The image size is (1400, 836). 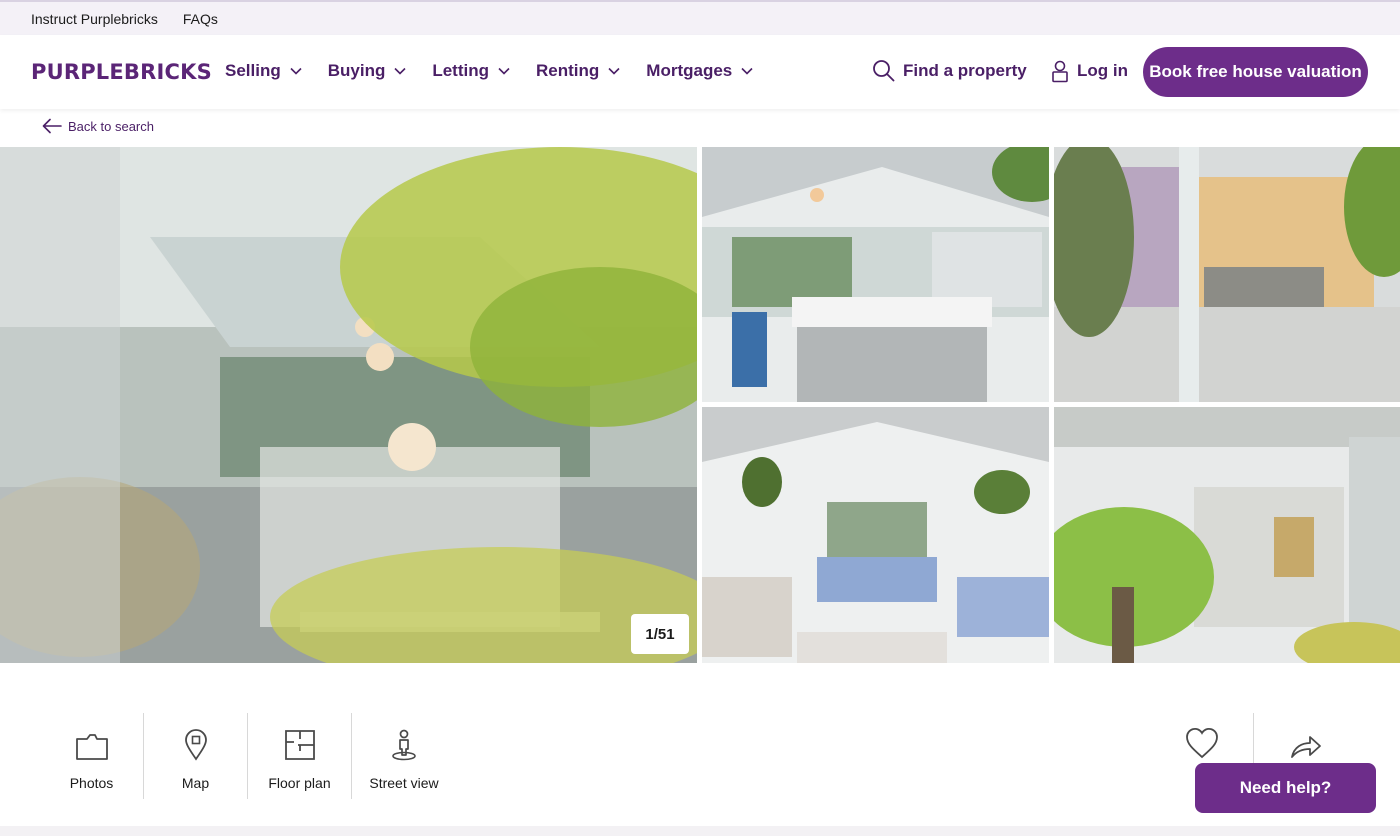 I want to click on nav-item-label: Mortgages, so click(x=689, y=70).